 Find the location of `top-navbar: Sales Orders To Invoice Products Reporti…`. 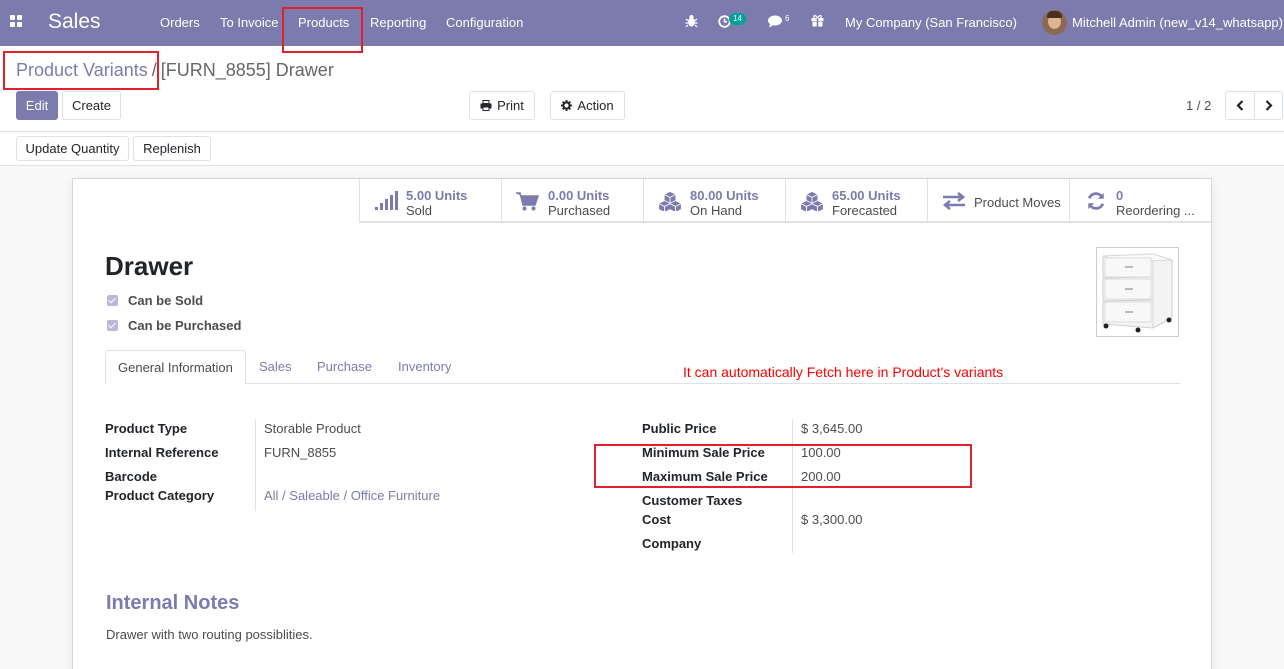

top-navbar: Sales Orders To Invoice Products Reporti… is located at coordinates (642, 23).